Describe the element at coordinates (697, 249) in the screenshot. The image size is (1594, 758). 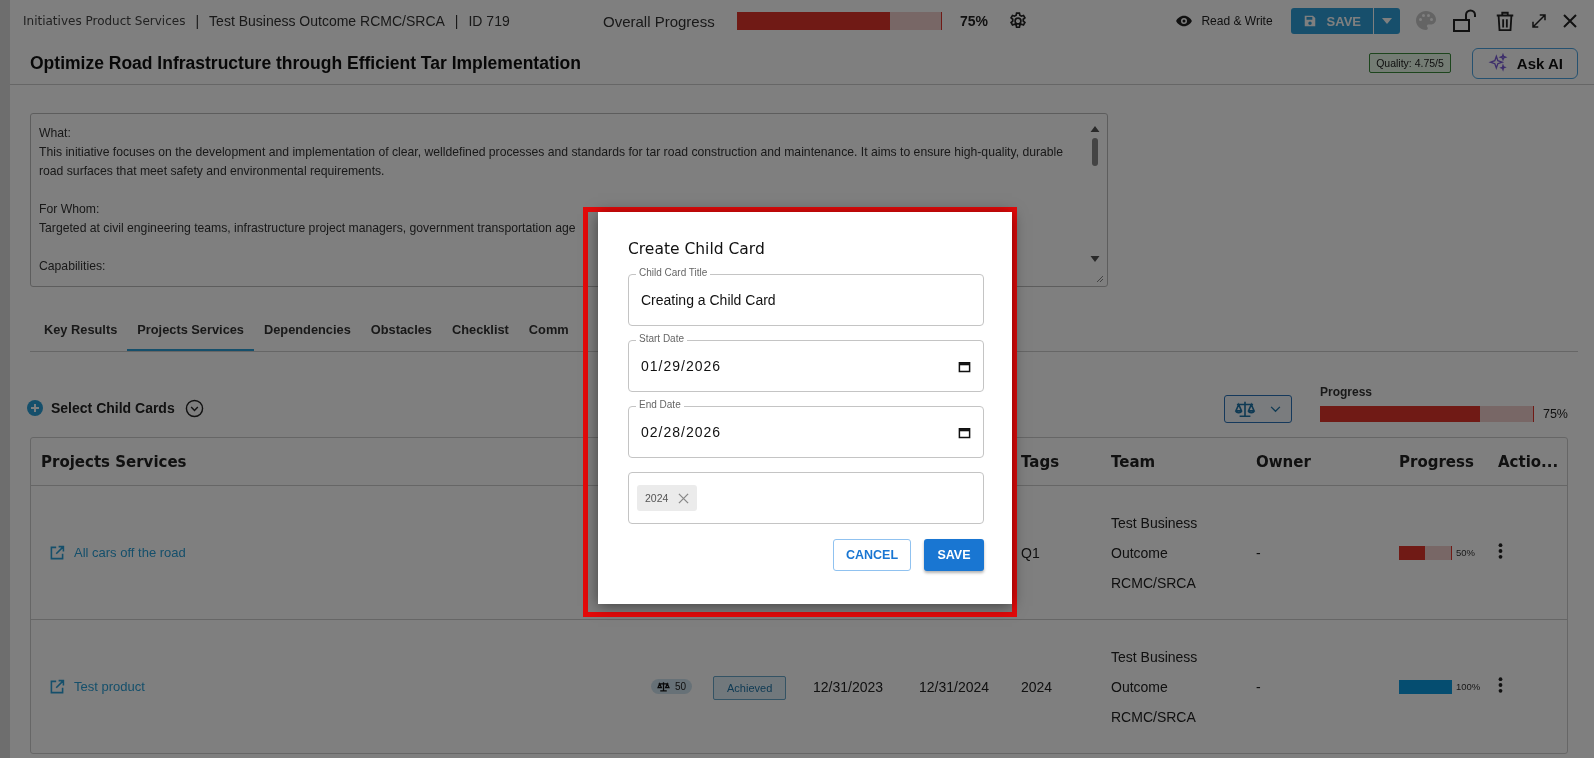
I see `dialog-title: Create Child Card` at that location.